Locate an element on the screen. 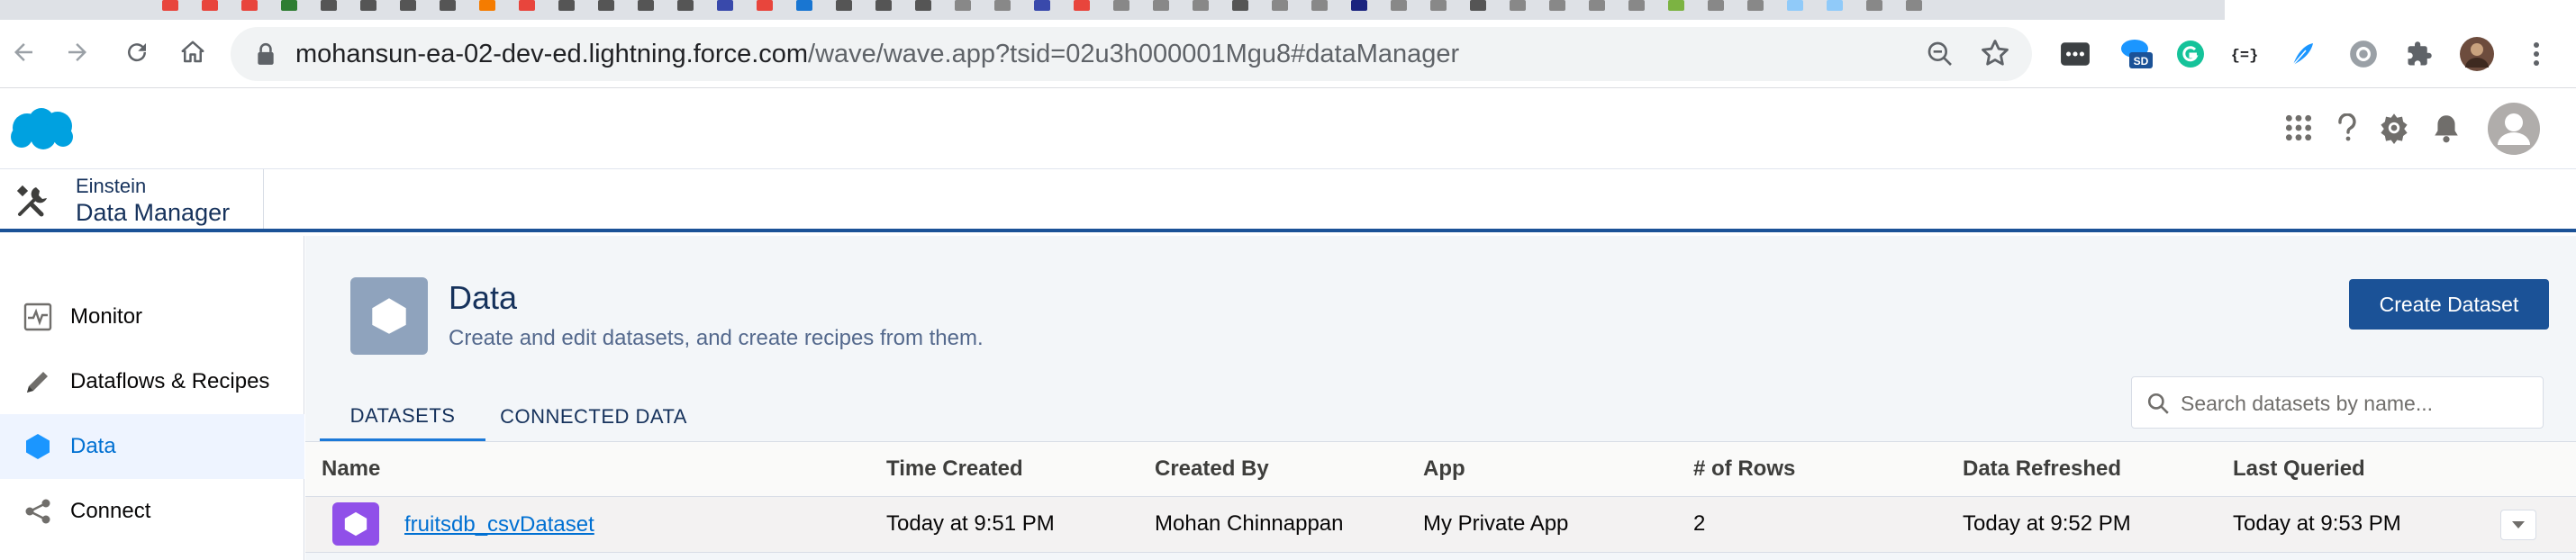 The height and width of the screenshot is (560, 2576). app-launcher-icon is located at coordinates (2298, 128).